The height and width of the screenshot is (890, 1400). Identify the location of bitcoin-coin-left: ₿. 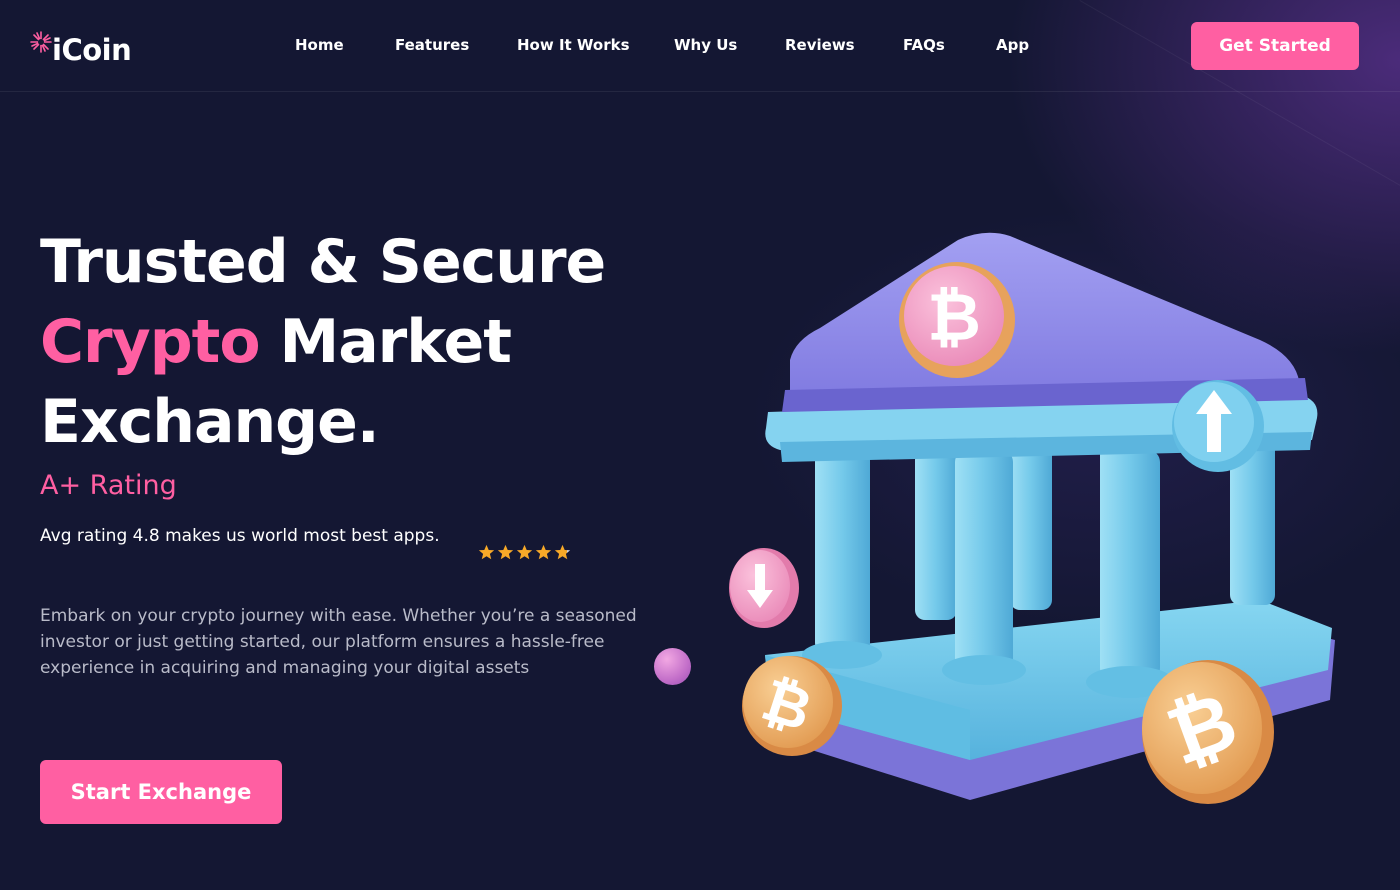
(792, 706).